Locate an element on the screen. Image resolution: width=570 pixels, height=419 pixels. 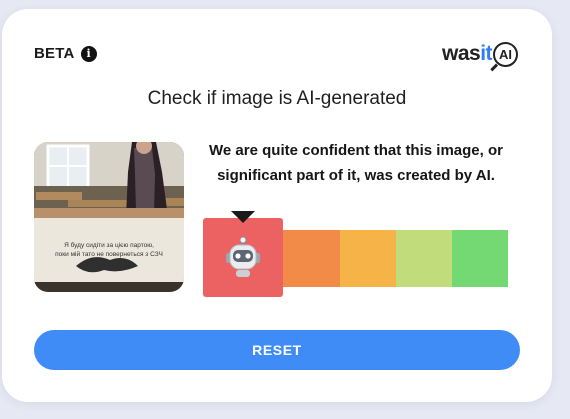
page-title: Check if image is AI-generated is located at coordinates (277, 98).